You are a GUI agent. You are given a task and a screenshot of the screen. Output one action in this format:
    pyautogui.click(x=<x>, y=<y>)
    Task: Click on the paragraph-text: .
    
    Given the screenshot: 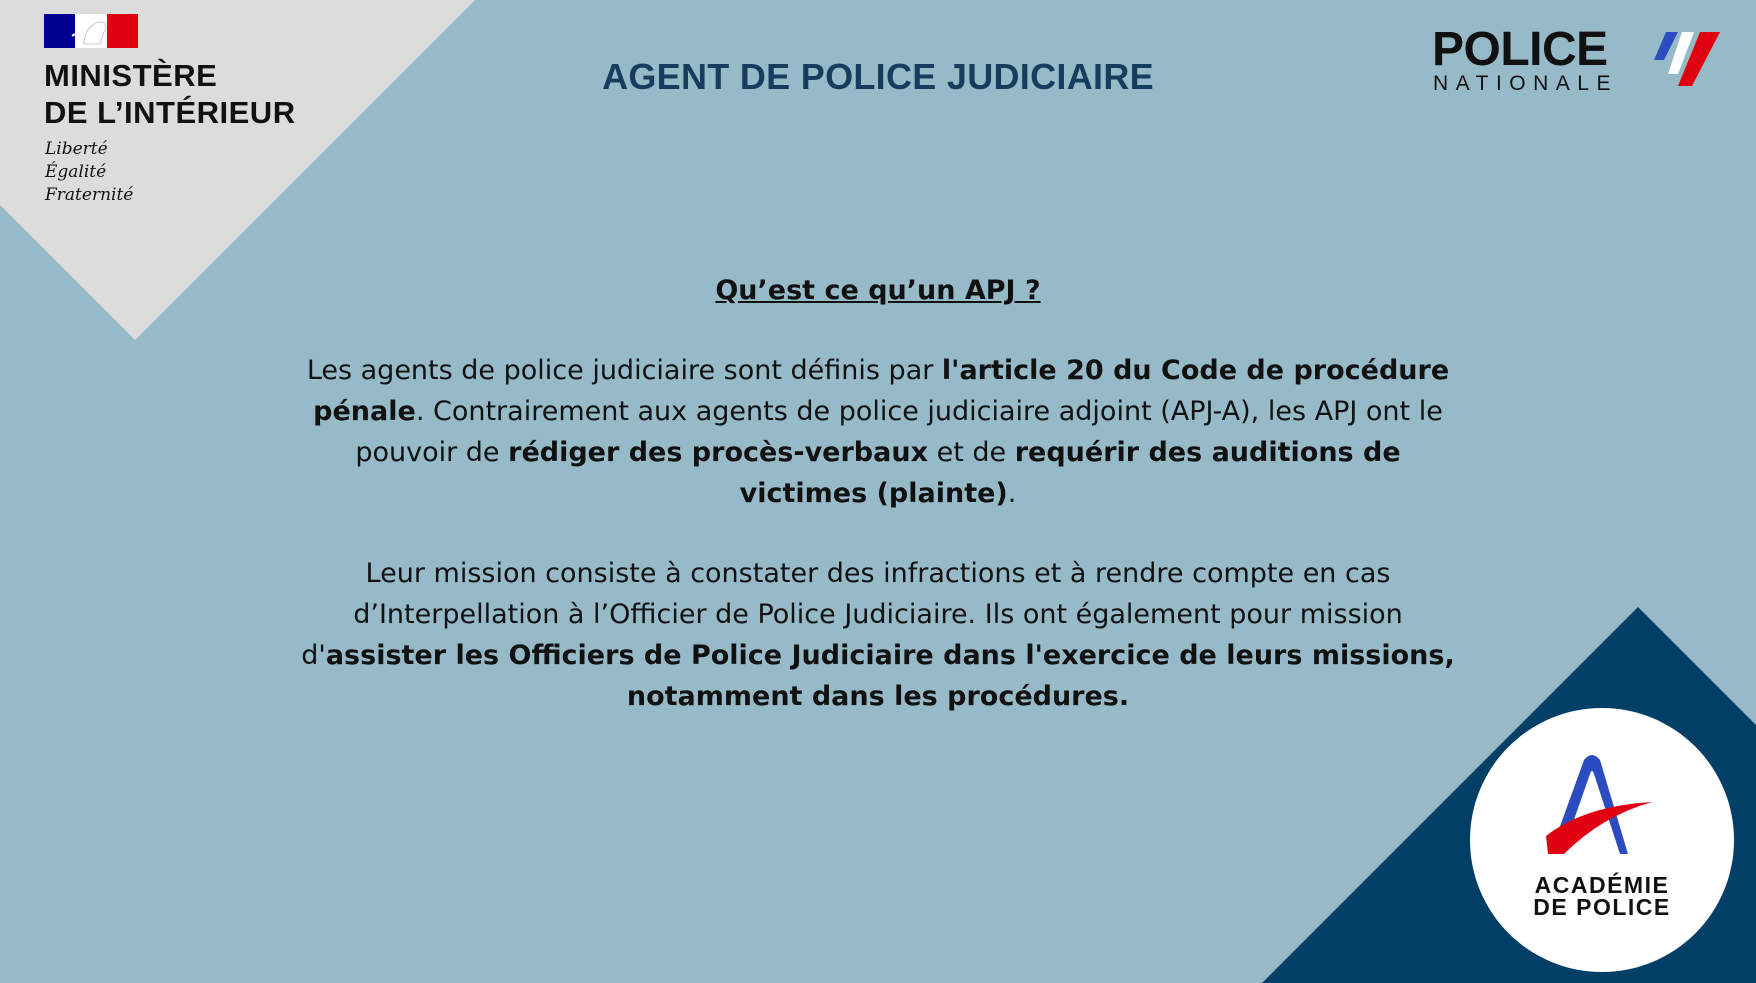 What is the action you would take?
    pyautogui.click(x=1012, y=493)
    